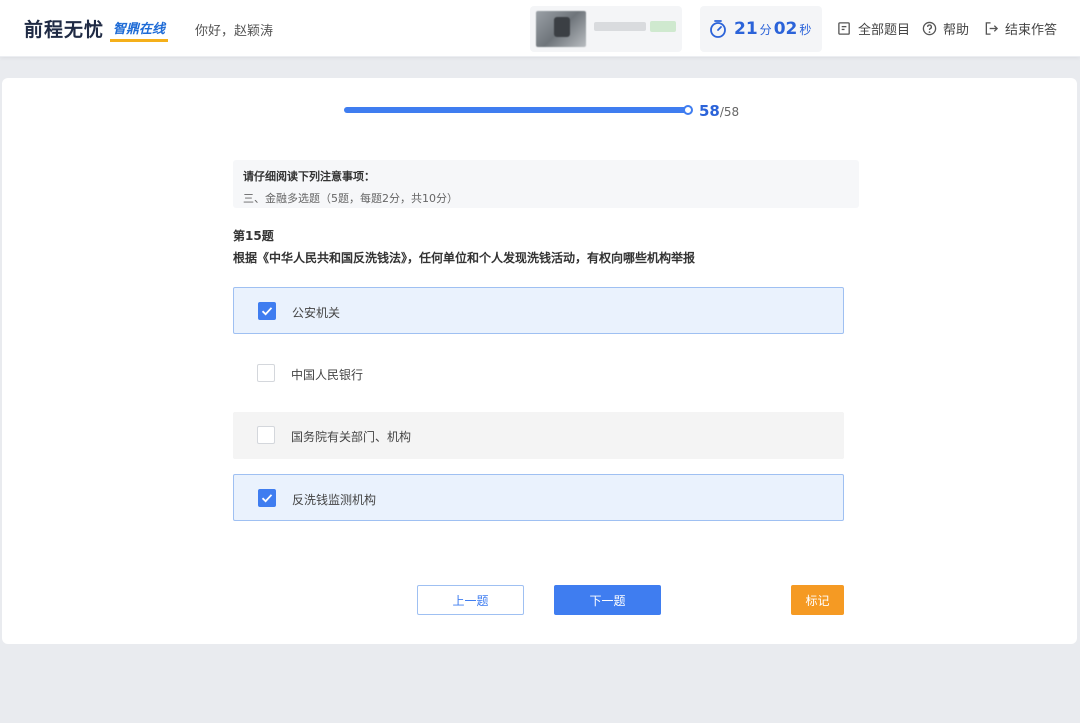  Describe the element at coordinates (884, 30) in the screenshot. I see `all-questions-label: 全部题目` at that location.